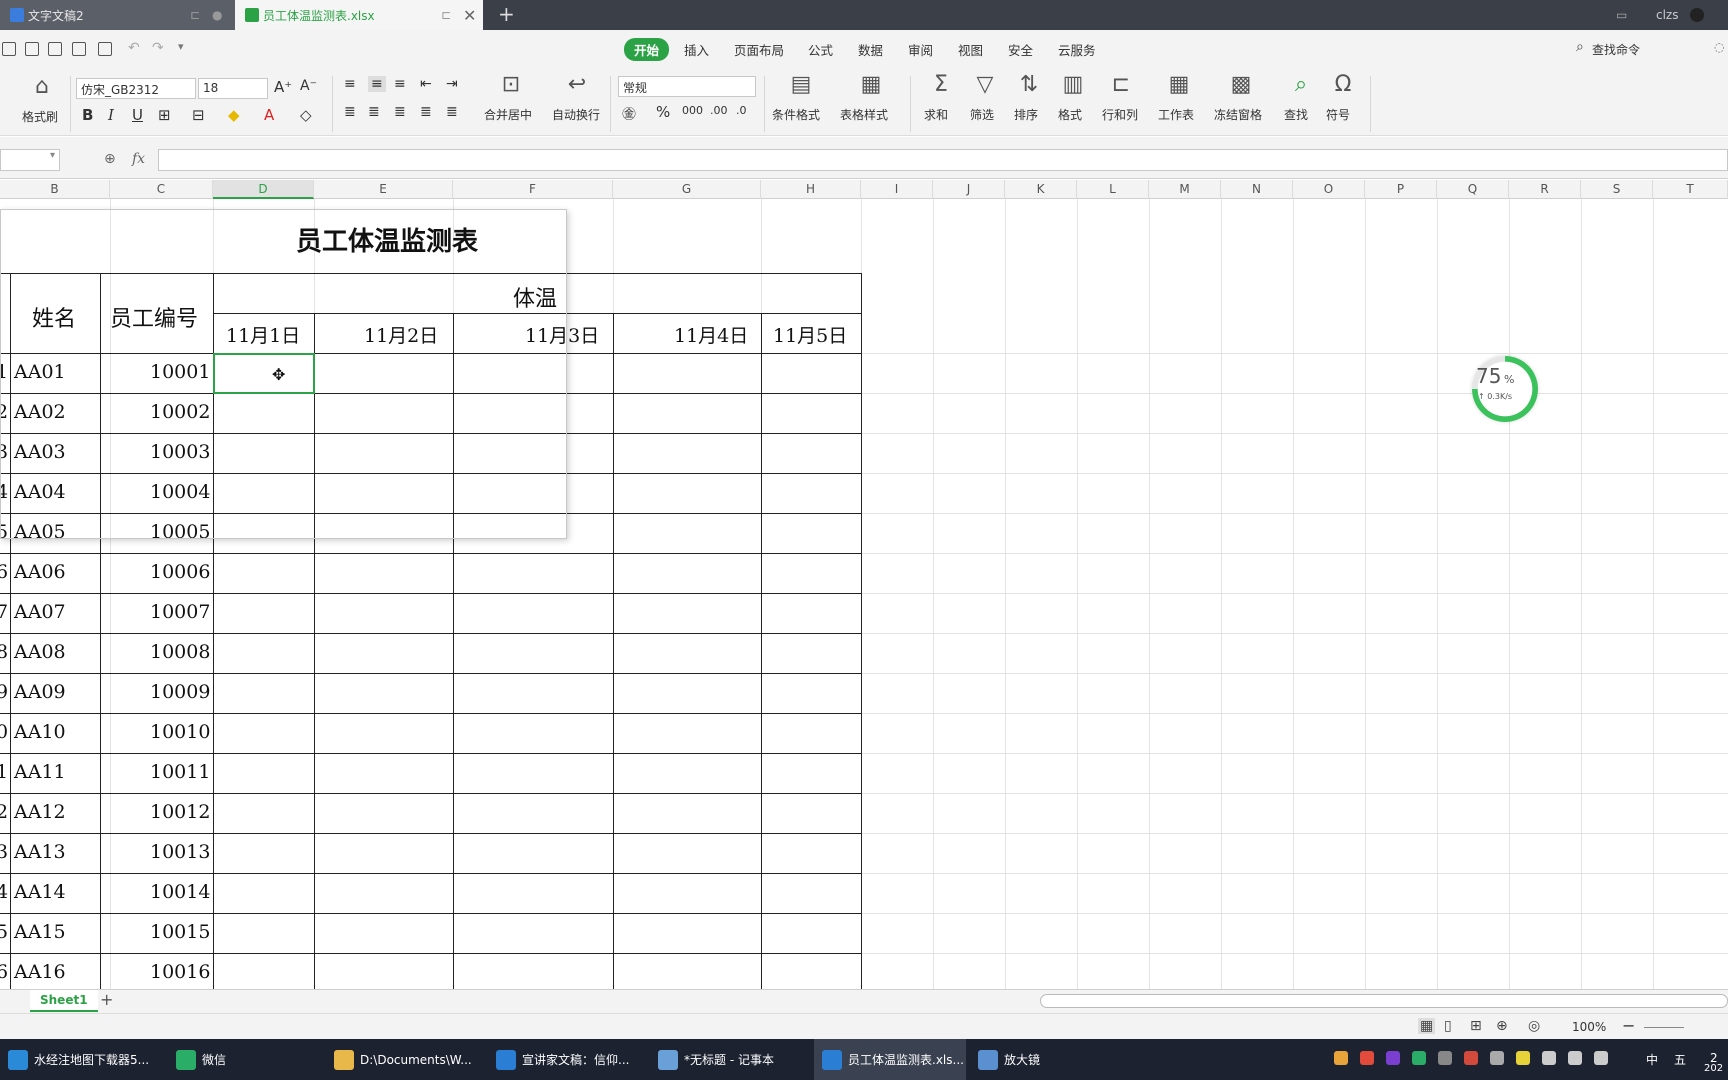  I want to click on new-tab-button: +, so click(506, 14).